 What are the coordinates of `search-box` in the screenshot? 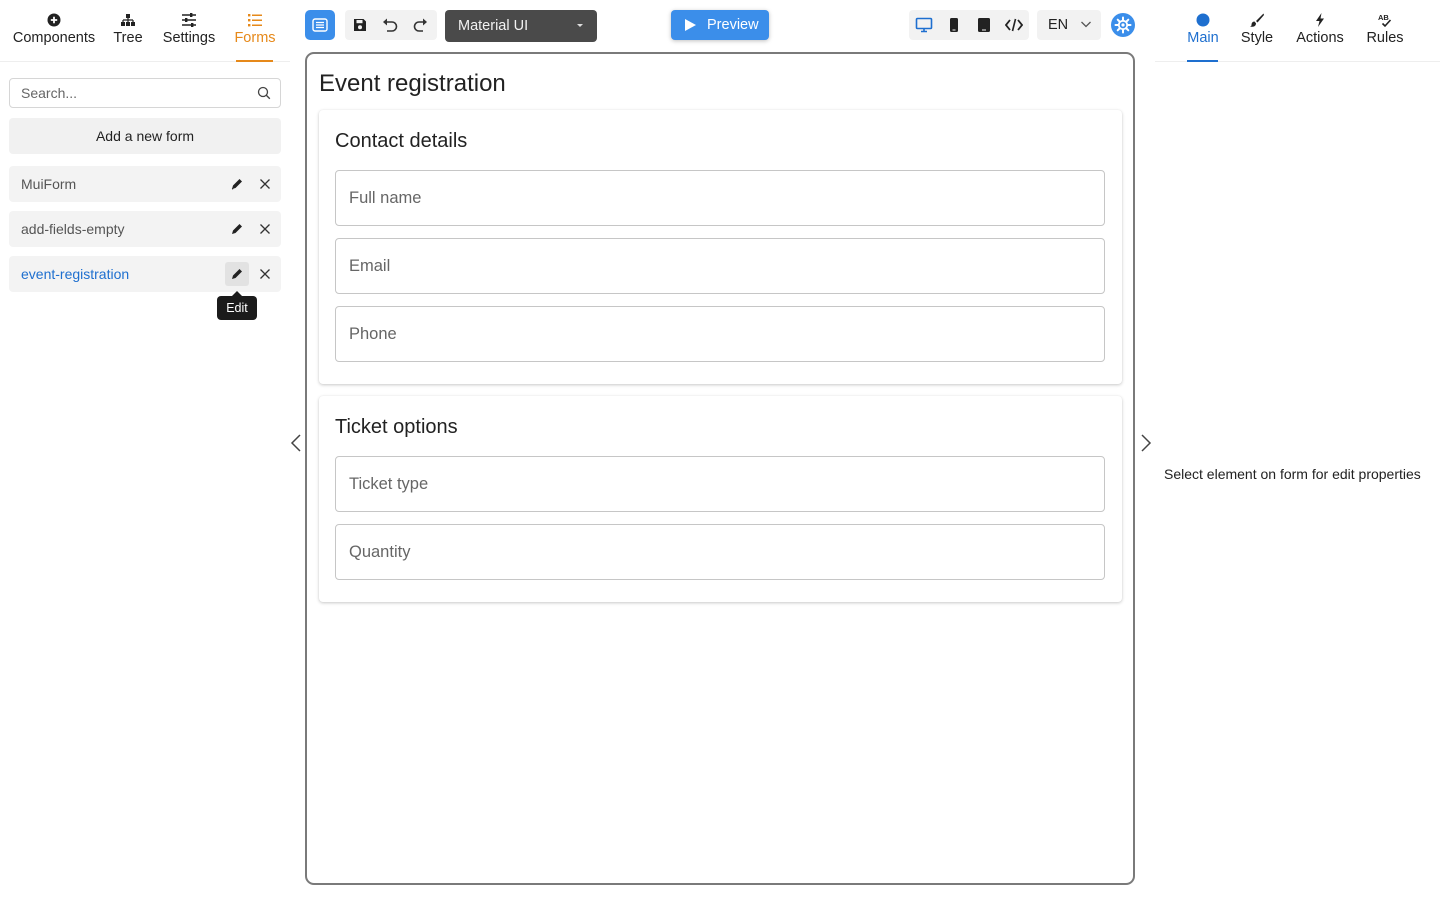 It's located at (145, 93).